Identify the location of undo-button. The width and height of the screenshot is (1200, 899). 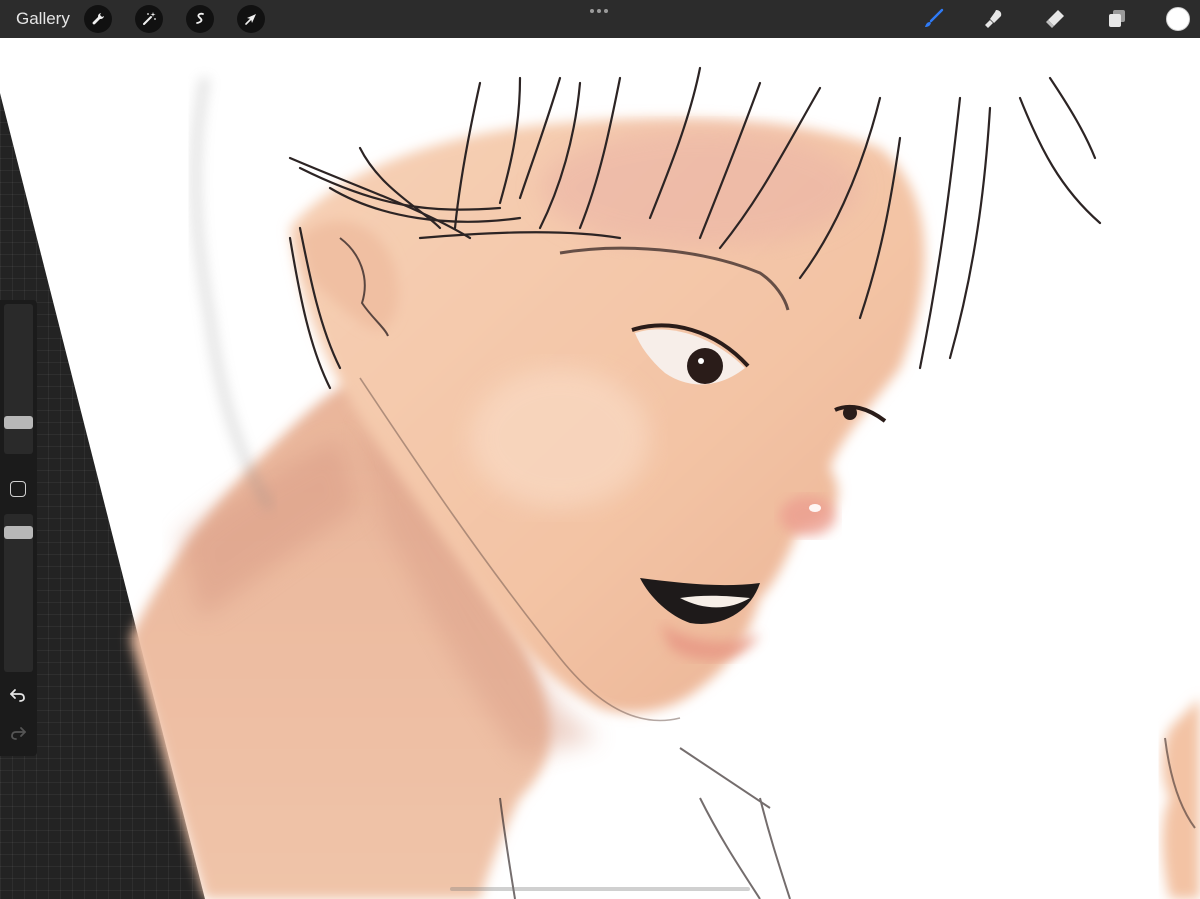
(18, 695).